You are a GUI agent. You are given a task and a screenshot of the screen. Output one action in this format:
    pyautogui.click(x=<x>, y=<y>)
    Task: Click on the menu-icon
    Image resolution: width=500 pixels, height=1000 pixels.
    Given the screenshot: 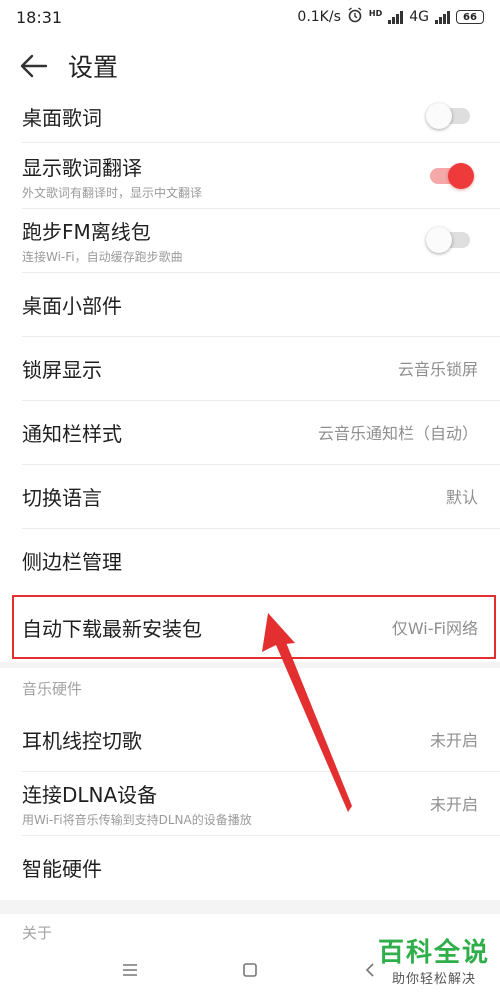 What is the action you would take?
    pyautogui.click(x=130, y=970)
    